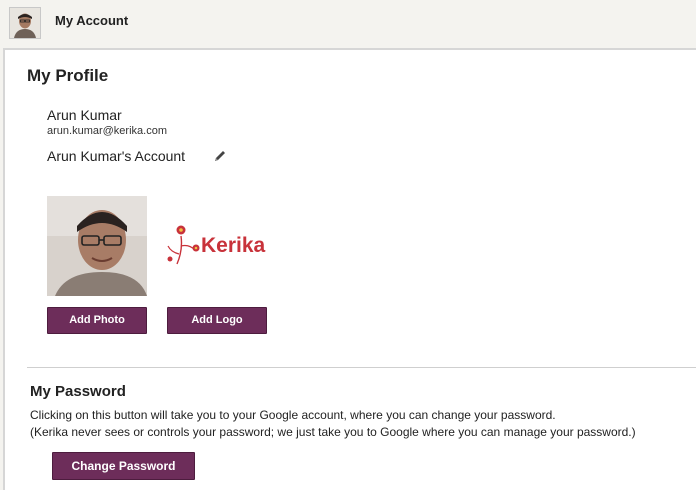 The width and height of the screenshot is (696, 490). Describe the element at coordinates (233, 245) in the screenshot. I see `logo-text: Kerika` at that location.